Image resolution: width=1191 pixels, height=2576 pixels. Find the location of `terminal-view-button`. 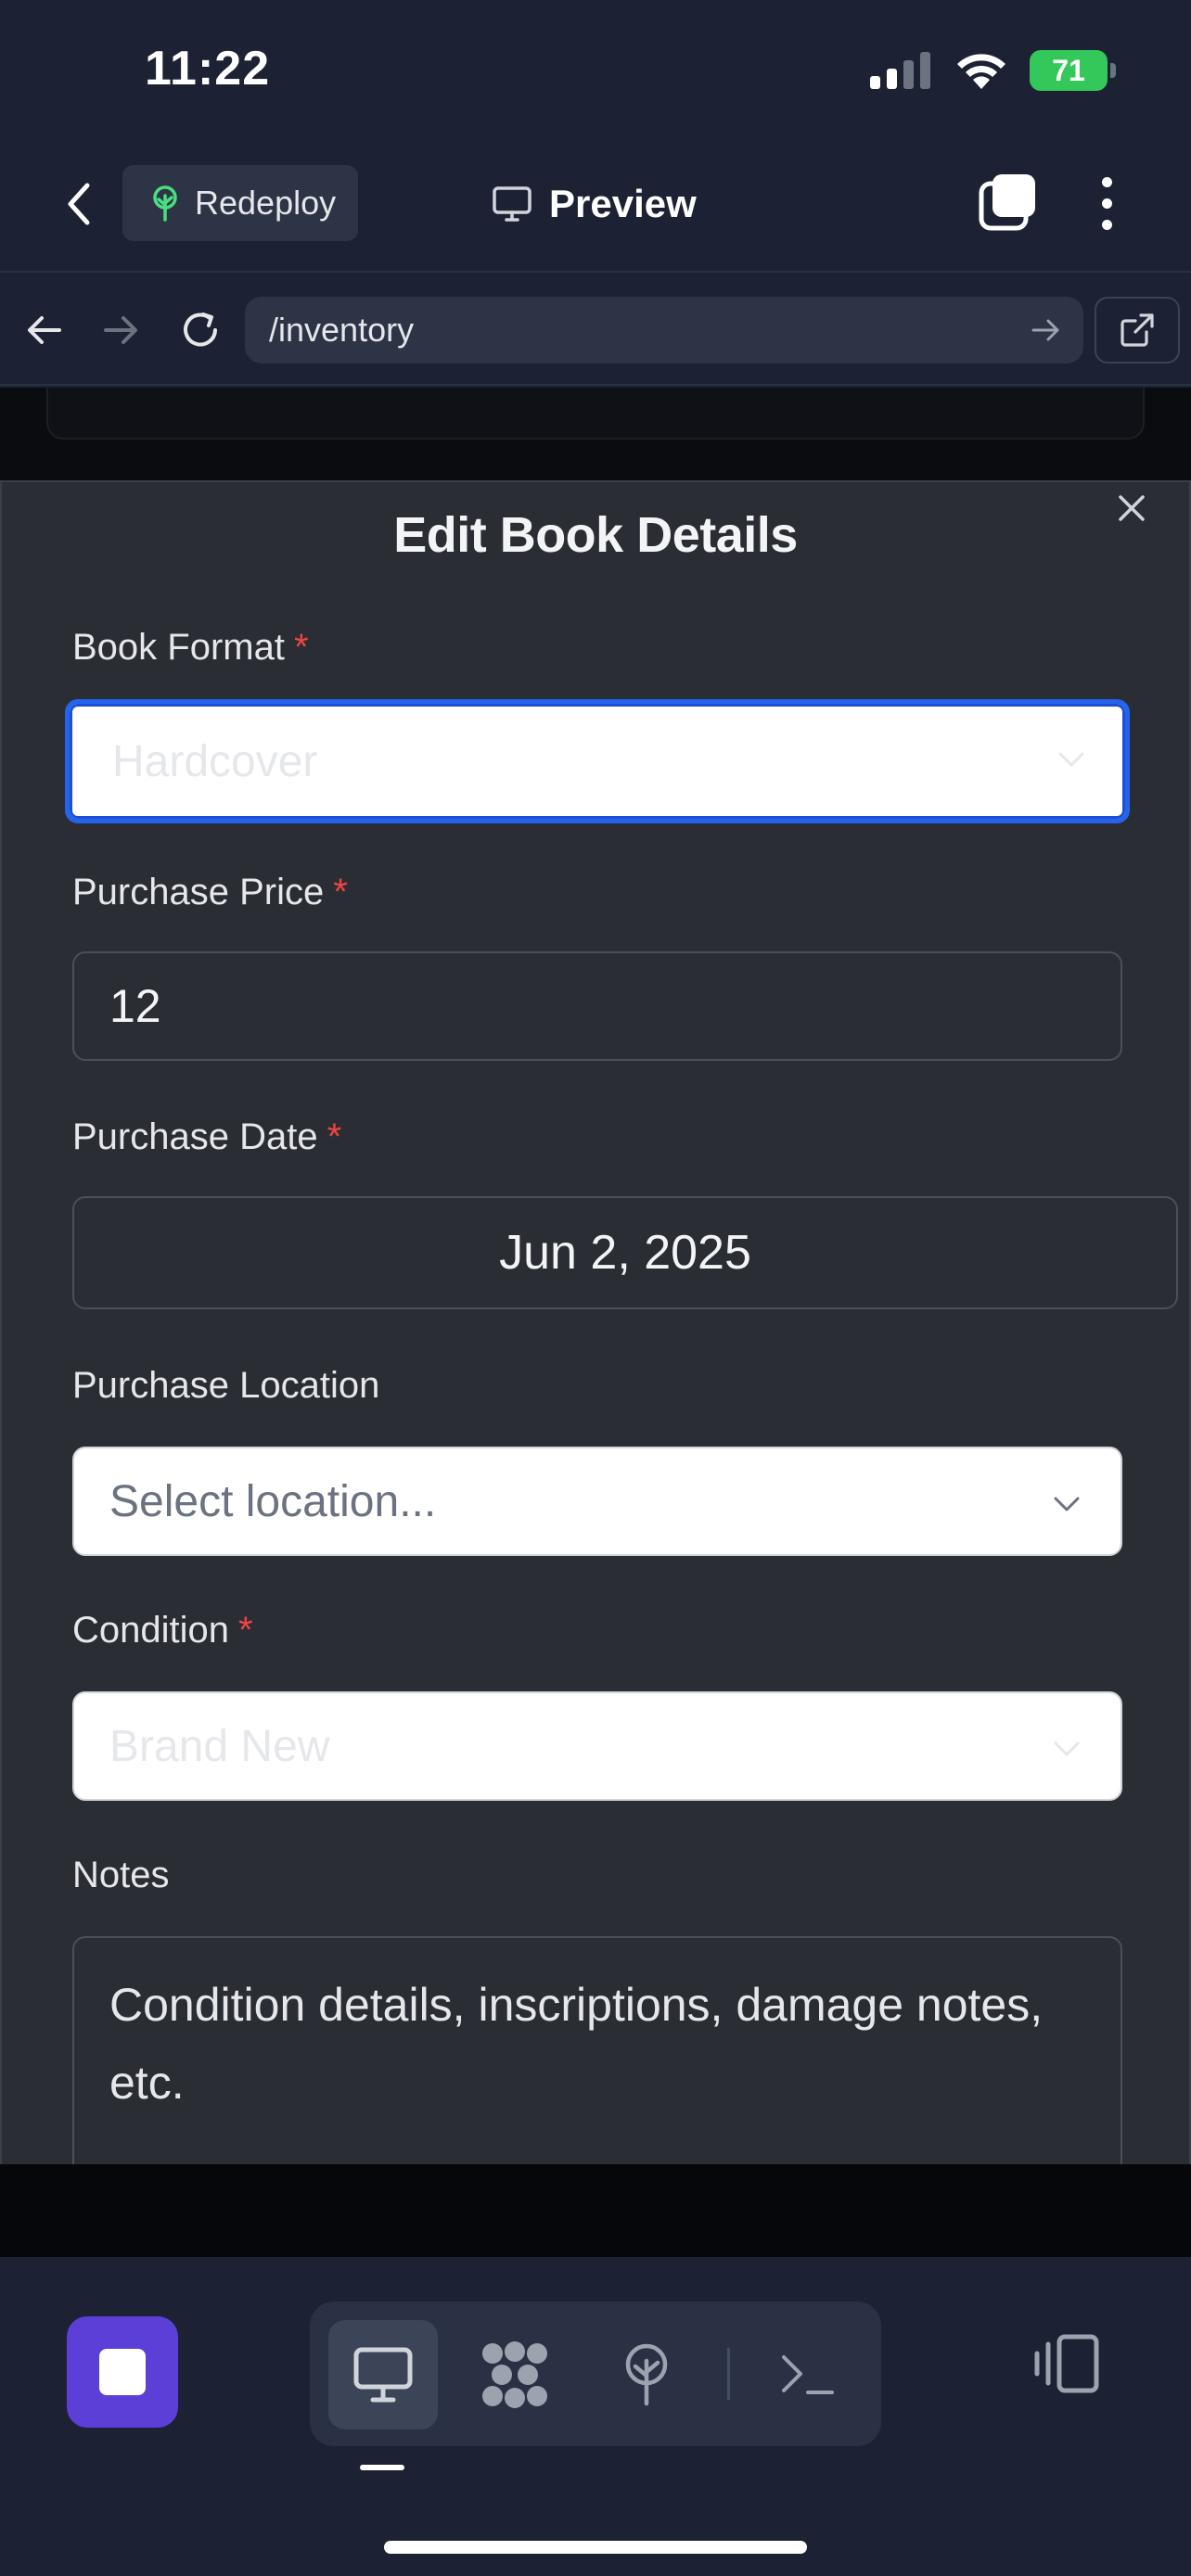

terminal-view-button is located at coordinates (808, 2374).